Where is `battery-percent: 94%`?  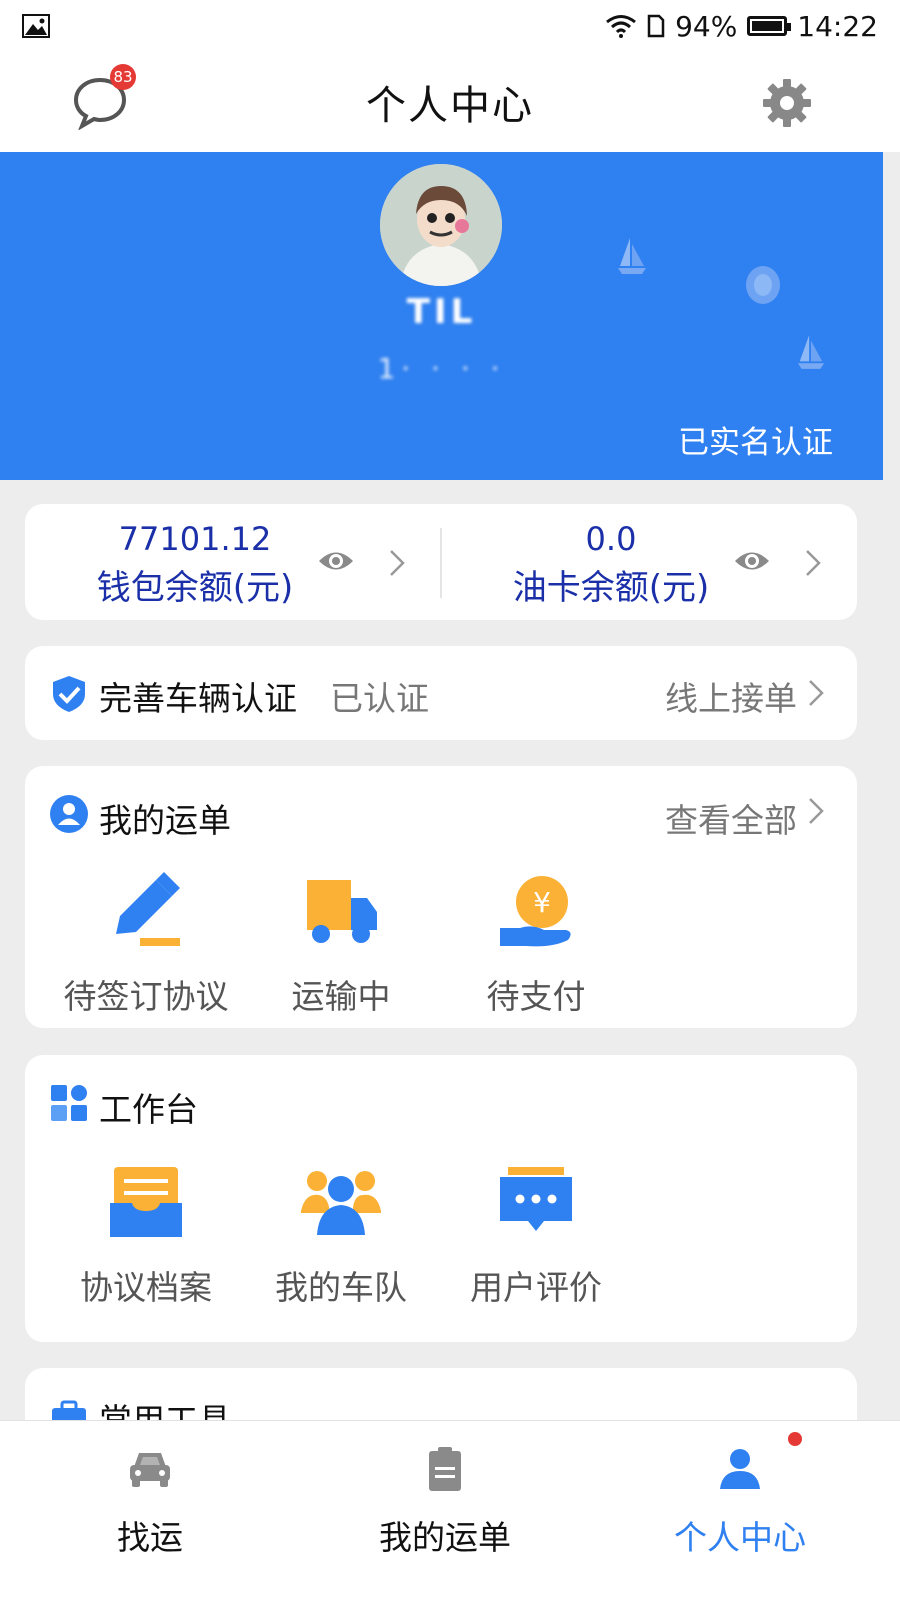
battery-percent: 94% is located at coordinates (706, 26).